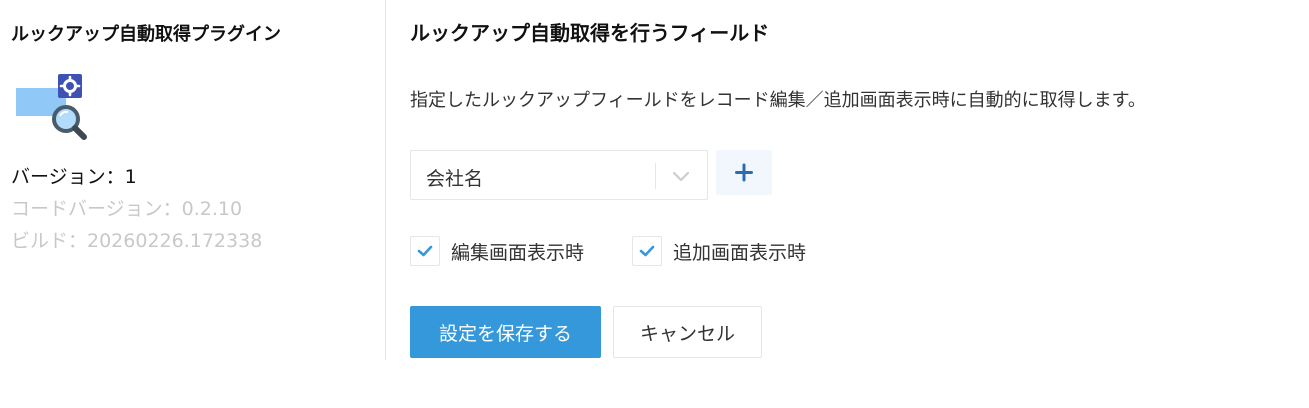  What do you see at coordinates (681, 176) in the screenshot?
I see `chevron-down-icon` at bounding box center [681, 176].